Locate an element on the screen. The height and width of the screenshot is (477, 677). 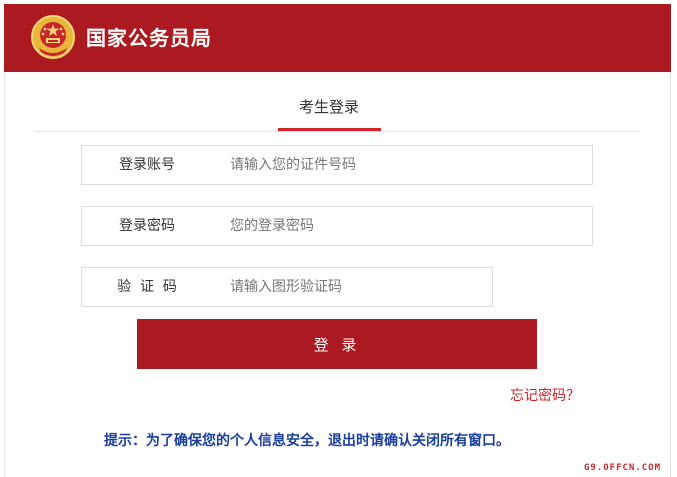
password-input is located at coordinates (405, 226).